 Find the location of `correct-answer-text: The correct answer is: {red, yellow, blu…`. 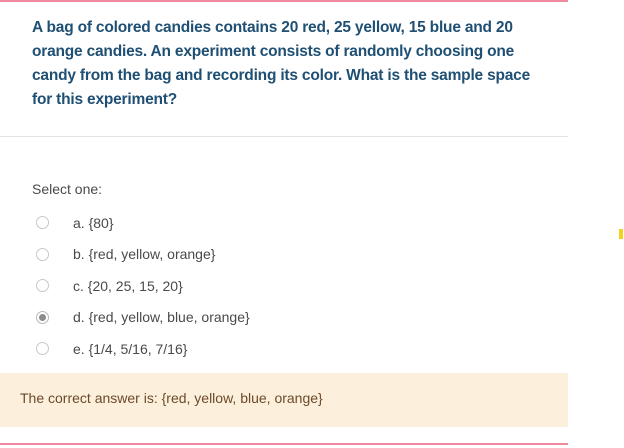

correct-answer-text: The correct answer is: {red, yellow, blu… is located at coordinates (171, 398).